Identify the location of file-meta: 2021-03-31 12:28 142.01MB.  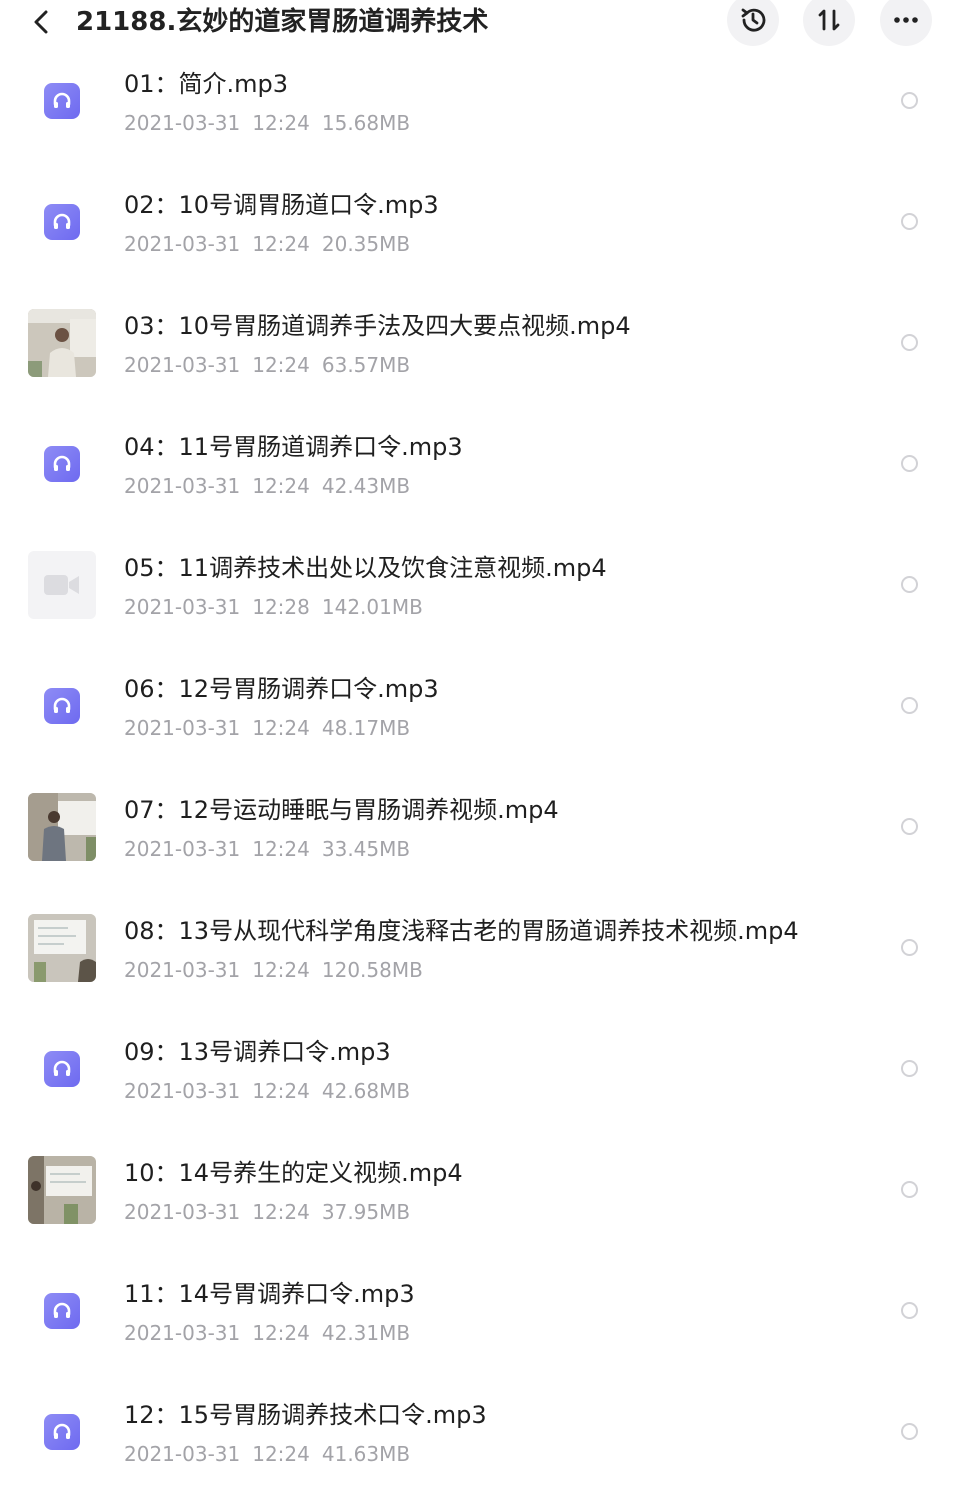
(279, 607).